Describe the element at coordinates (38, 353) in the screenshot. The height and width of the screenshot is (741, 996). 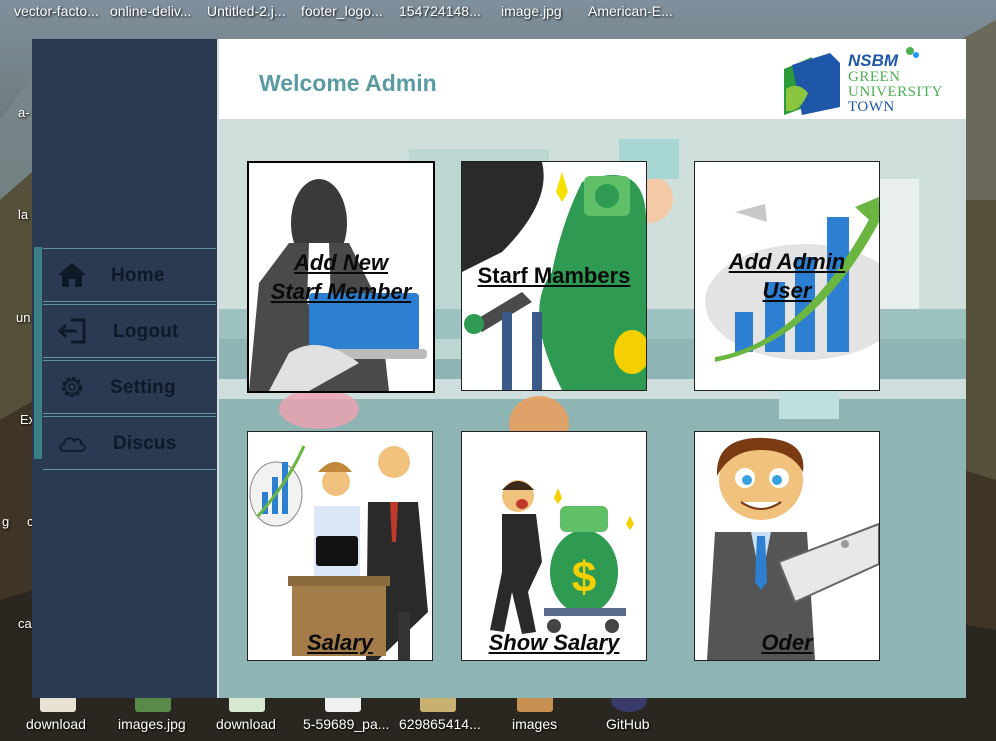
I see `sidebar-accent-bar` at that location.